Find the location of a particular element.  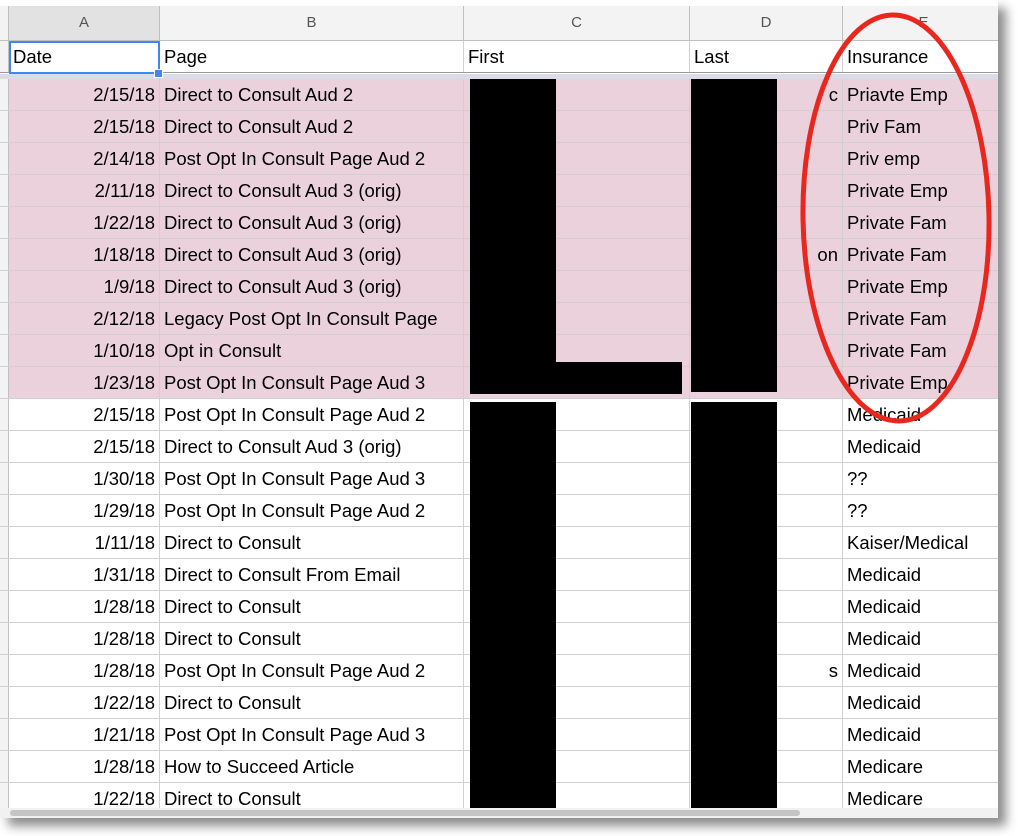

insurance-cell: Priv Fam is located at coordinates (920, 126).